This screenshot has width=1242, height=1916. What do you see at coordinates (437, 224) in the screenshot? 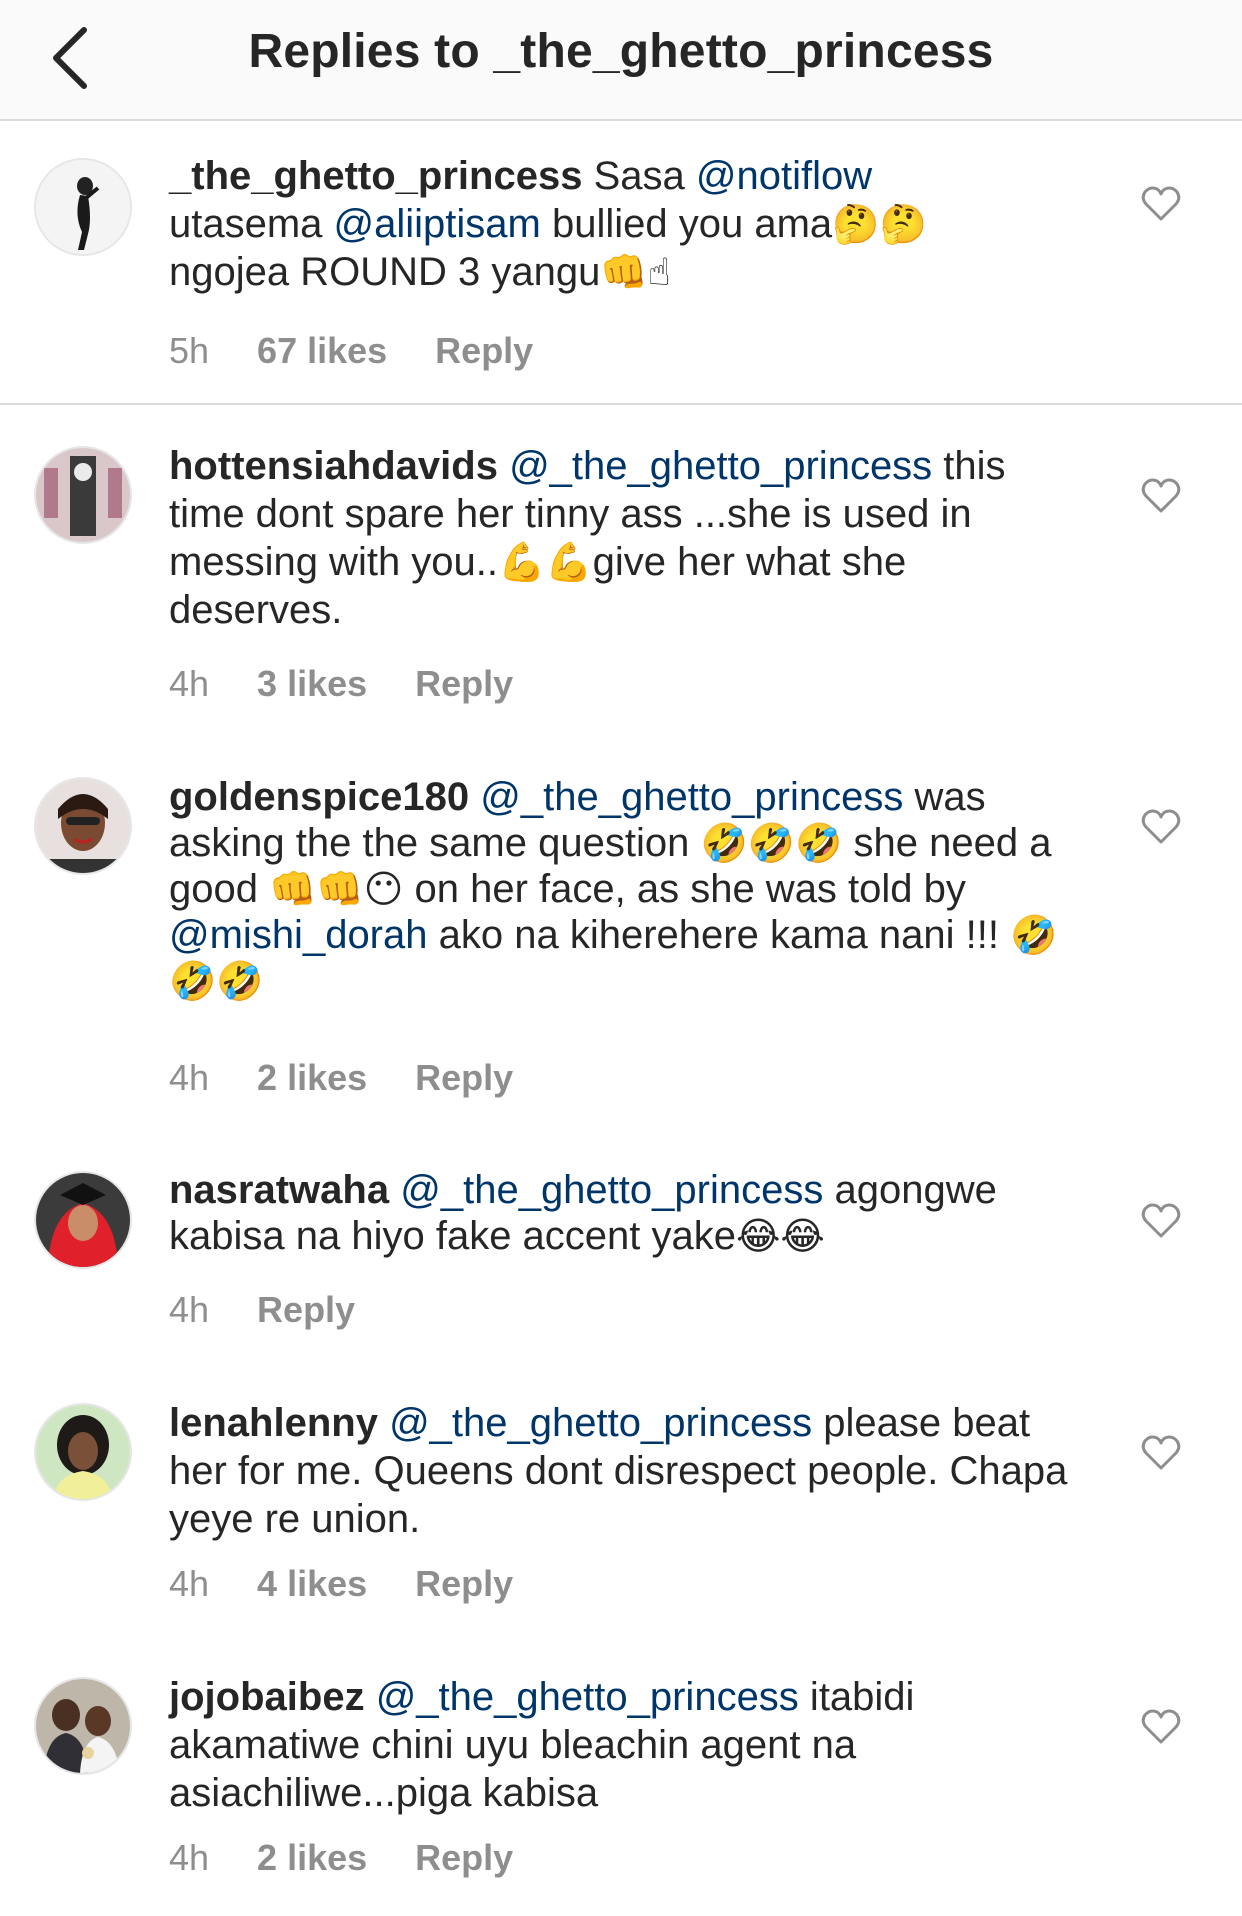
I see `mention-link: @aliiptisam` at bounding box center [437, 224].